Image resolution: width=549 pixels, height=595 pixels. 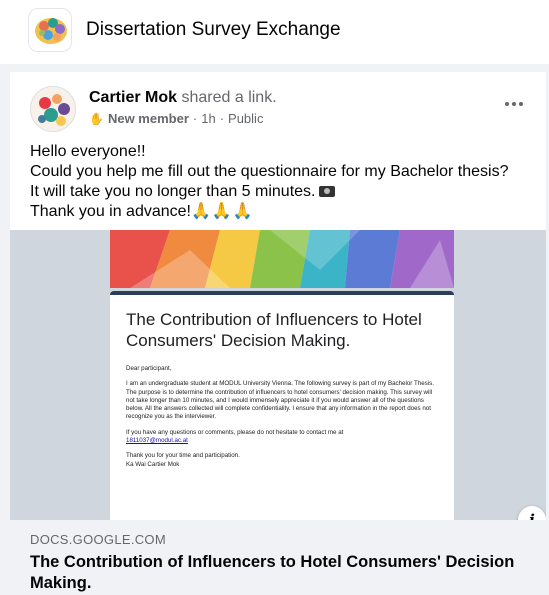 I want to click on post-line: Hello everyone!!, so click(x=88, y=151).